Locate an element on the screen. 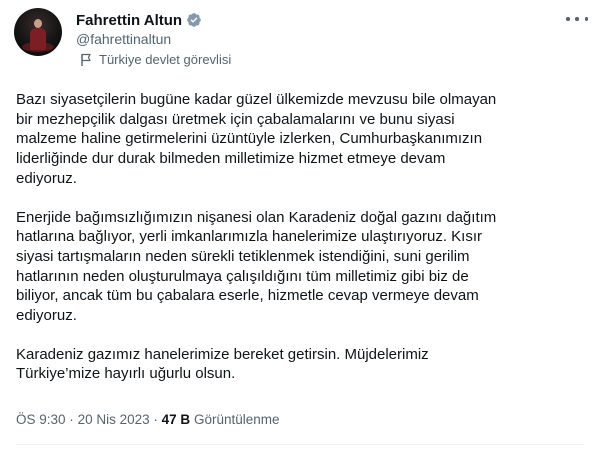 The height and width of the screenshot is (450, 600). government-label-text: Türkiye devlet görevlisi is located at coordinates (165, 59).